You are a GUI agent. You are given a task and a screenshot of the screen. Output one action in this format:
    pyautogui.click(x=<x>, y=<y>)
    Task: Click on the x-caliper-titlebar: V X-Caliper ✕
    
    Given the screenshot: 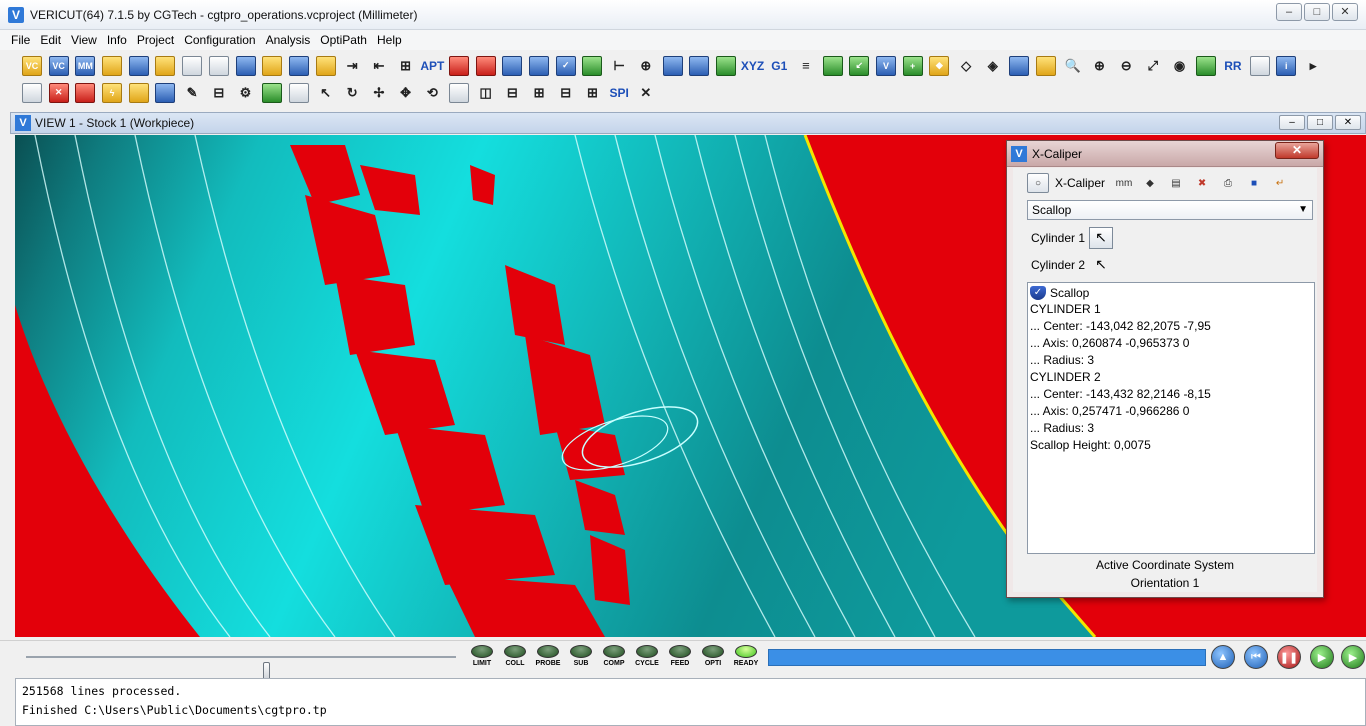 What is the action you would take?
    pyautogui.click(x=1165, y=154)
    